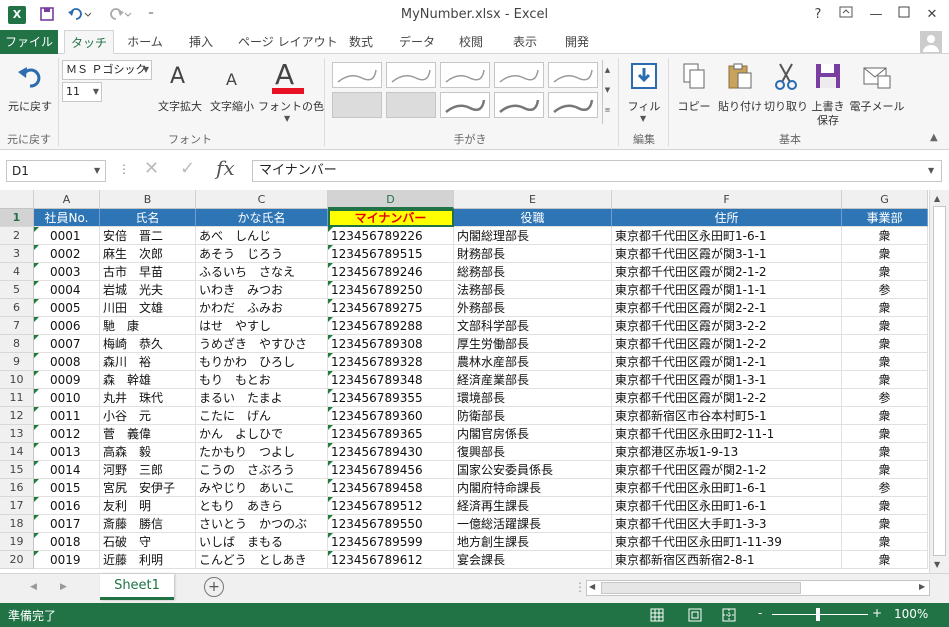  Describe the element at coordinates (580, 587) in the screenshot. I see `tab-splitter-icon: ⋮` at that location.